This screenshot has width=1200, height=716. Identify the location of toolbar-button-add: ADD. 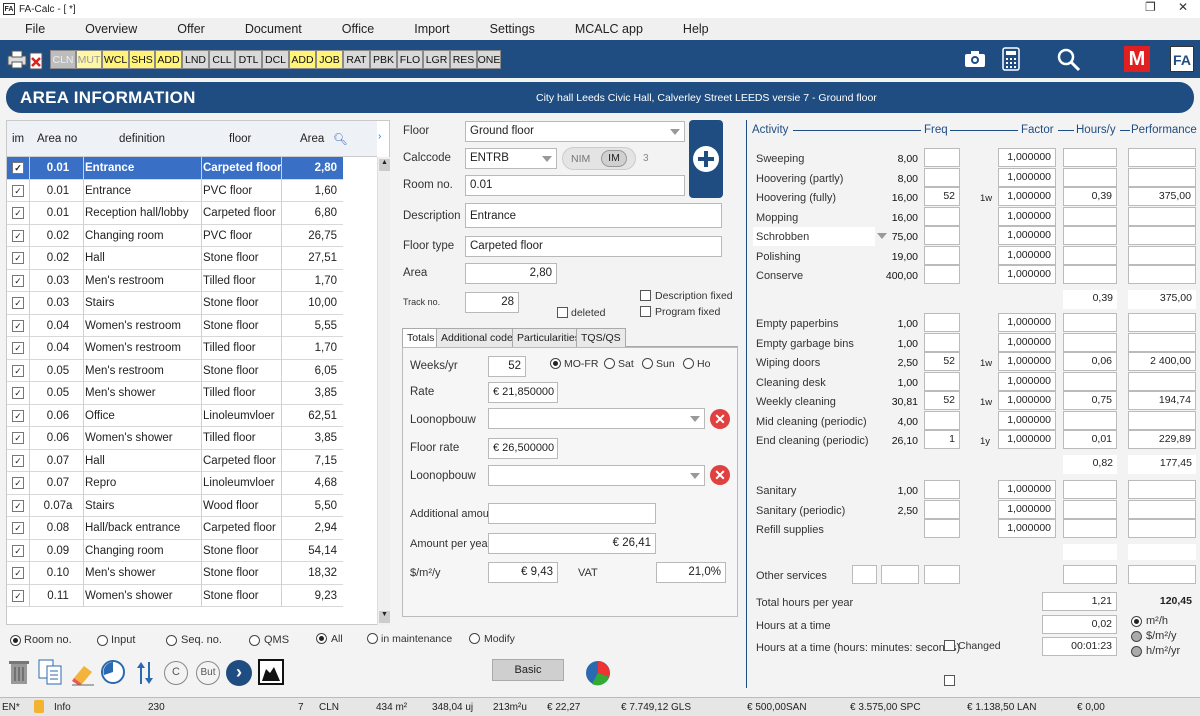
(302, 59).